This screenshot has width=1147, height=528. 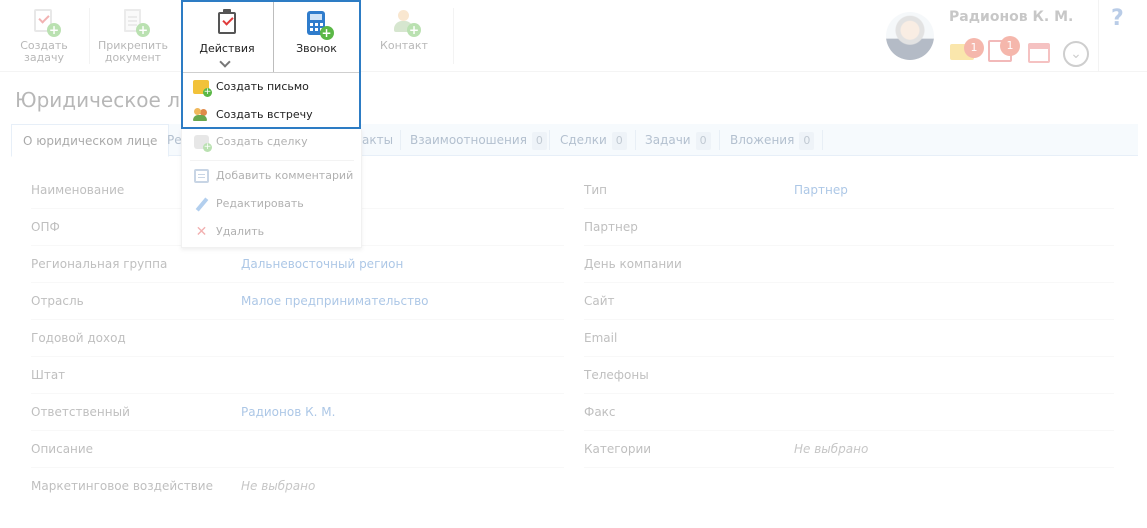 What do you see at coordinates (974, 48) in the screenshot?
I see `mail-badge: 1` at bounding box center [974, 48].